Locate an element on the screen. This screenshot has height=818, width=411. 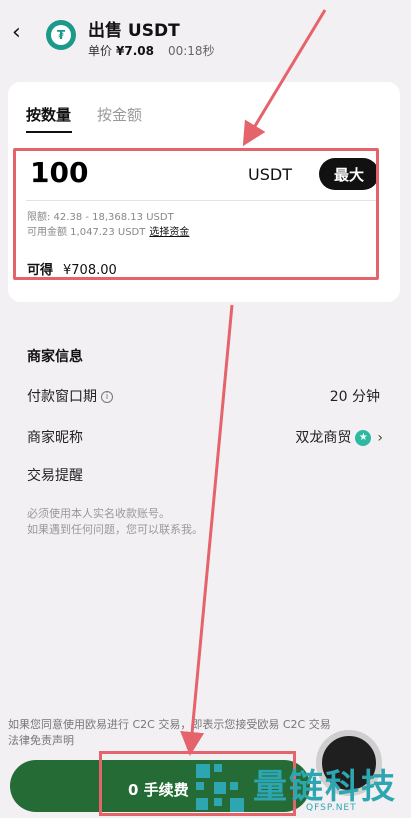
price-line: 单价 ¥7.08 00:18秒 is located at coordinates (151, 50).